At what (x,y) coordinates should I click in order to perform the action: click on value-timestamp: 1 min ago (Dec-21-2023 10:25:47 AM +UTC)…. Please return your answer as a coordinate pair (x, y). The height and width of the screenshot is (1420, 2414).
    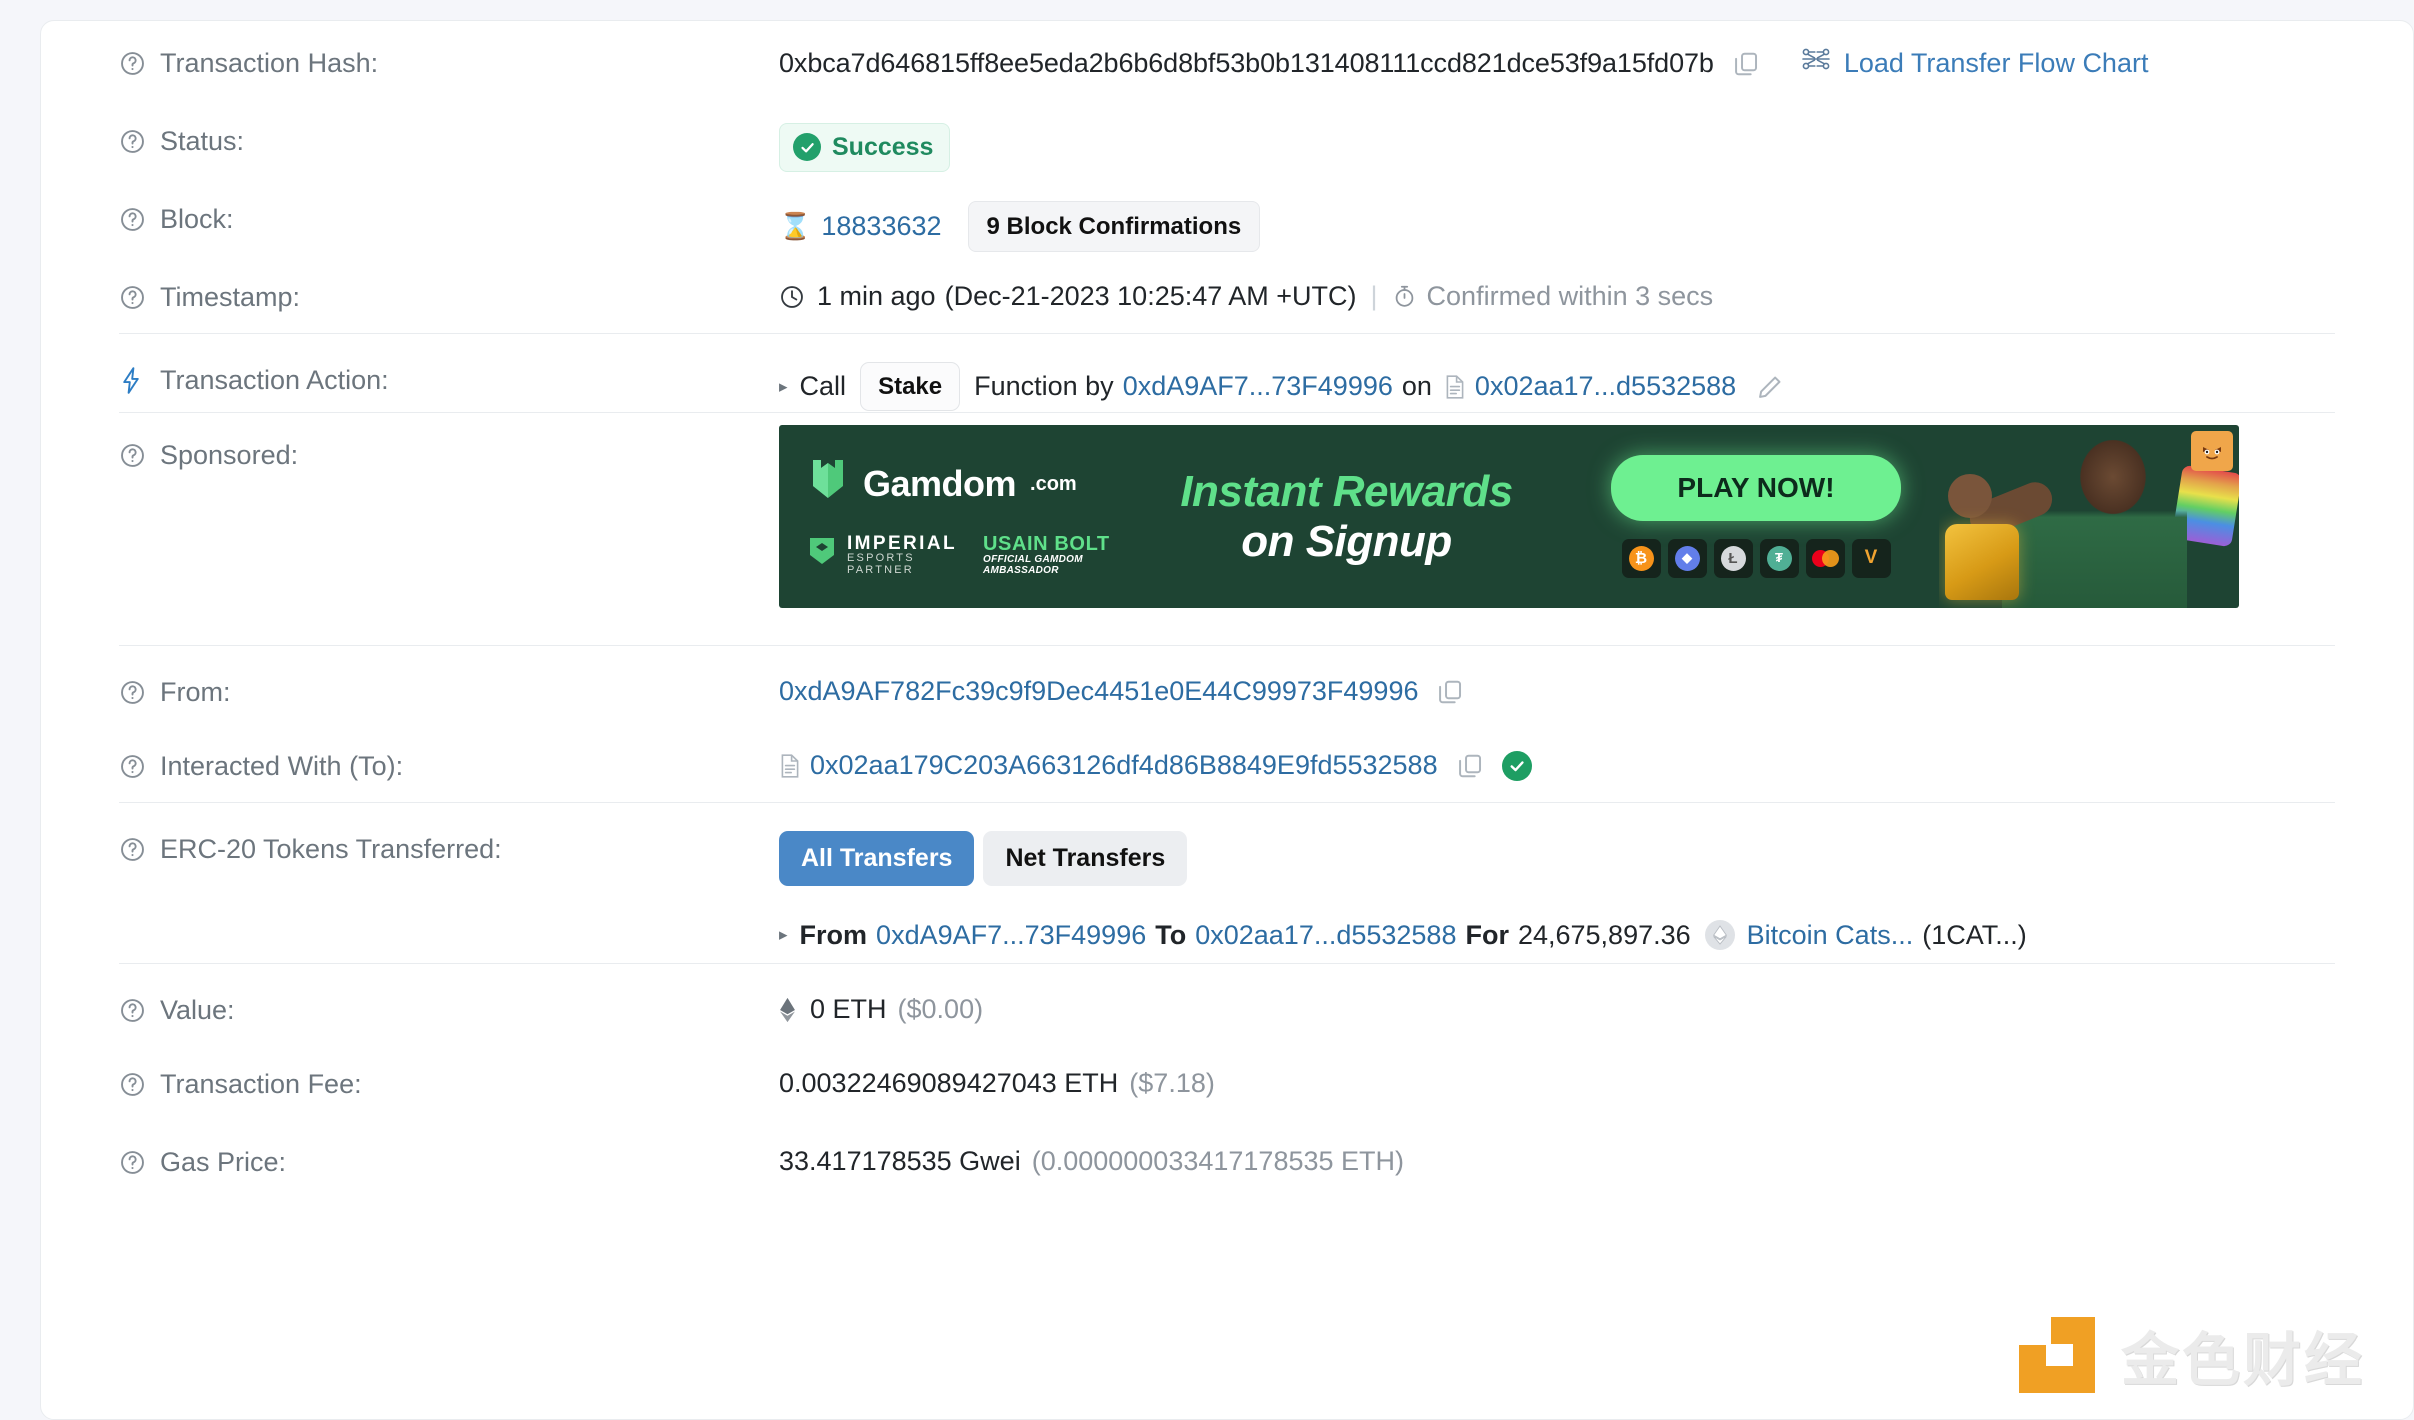
    Looking at the image, I should click on (1557, 284).